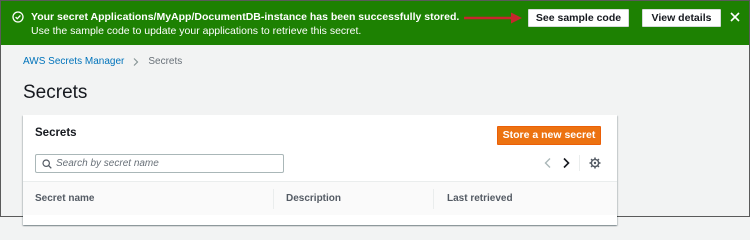  Describe the element at coordinates (578, 18) in the screenshot. I see `see-sample-code-button: See sample code` at that location.